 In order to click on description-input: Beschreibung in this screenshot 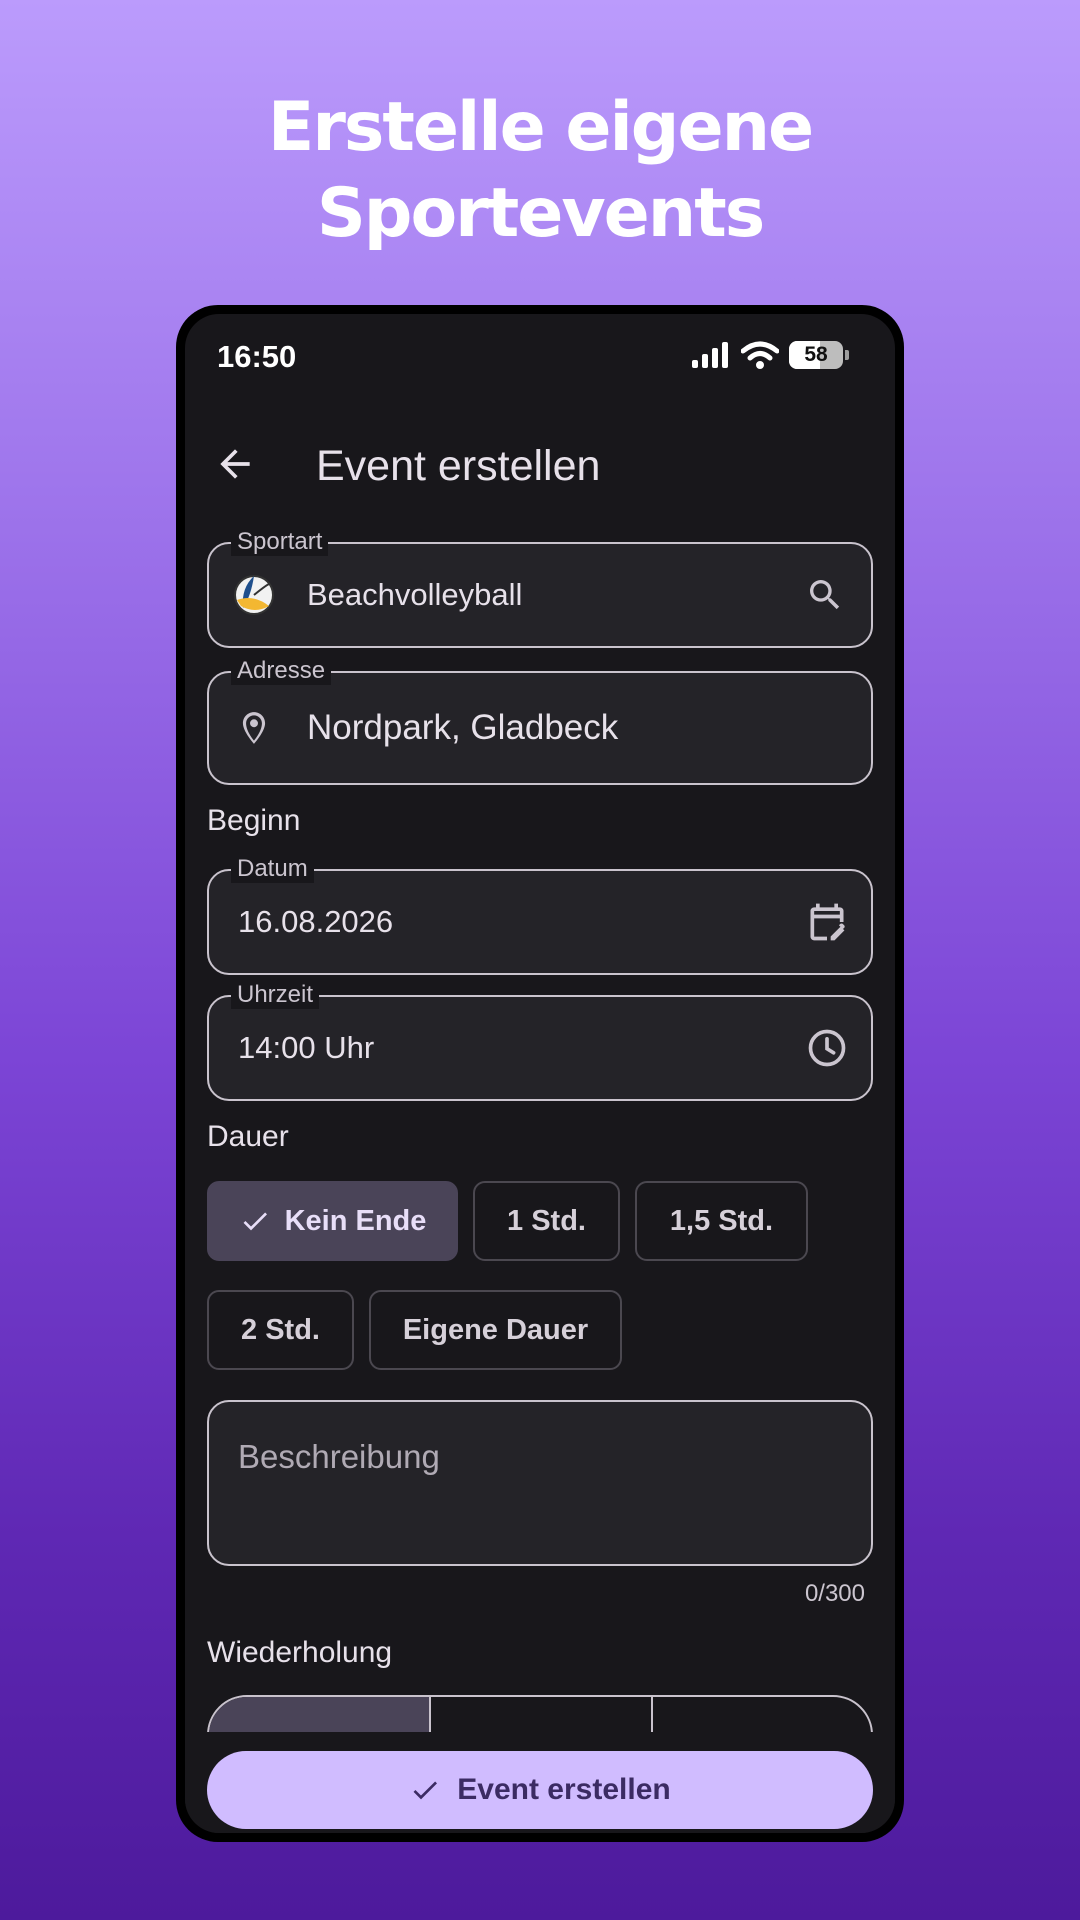, I will do `click(540, 1483)`.